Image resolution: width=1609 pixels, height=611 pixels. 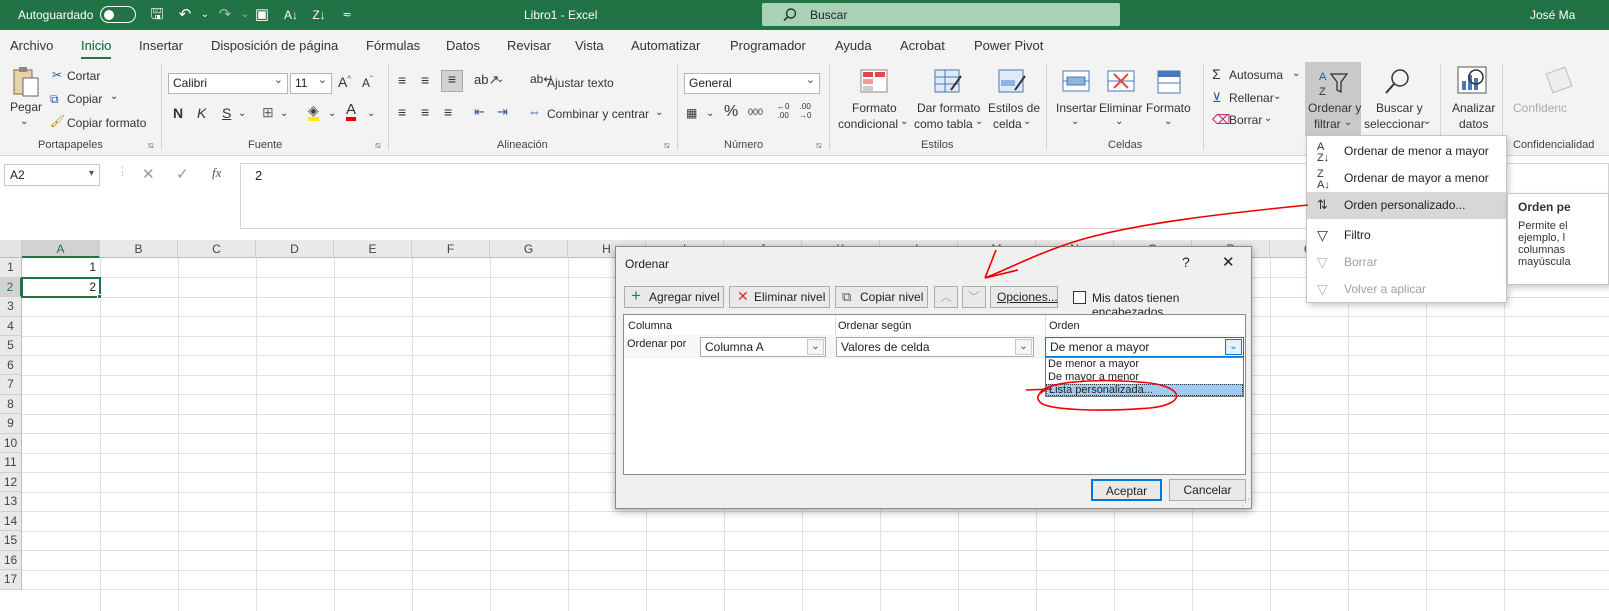 What do you see at coordinates (479, 112) in the screenshot?
I see `decrease-indent-icon: ⇤` at bounding box center [479, 112].